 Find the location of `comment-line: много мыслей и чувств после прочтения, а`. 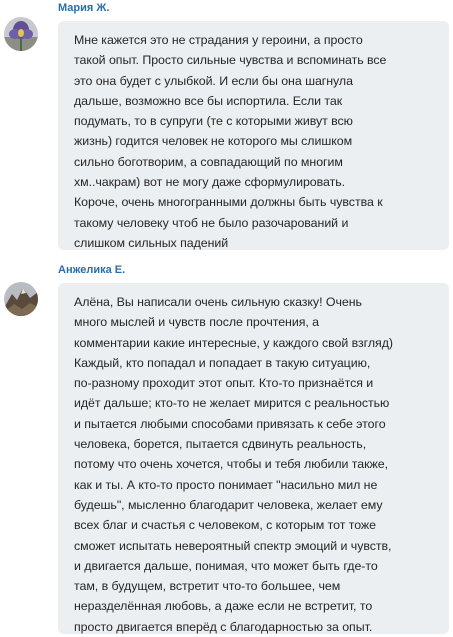

comment-line: много мыслей и чувств после прочтения, а is located at coordinates (197, 322).